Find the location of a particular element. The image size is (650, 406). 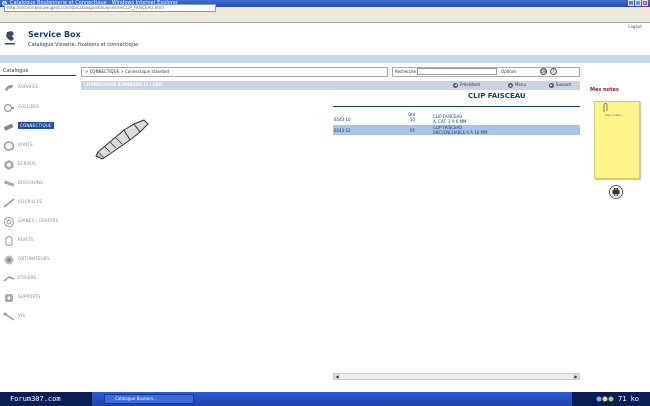

sidebar-item-agrafes: AGRAFES is located at coordinates (38, 88).